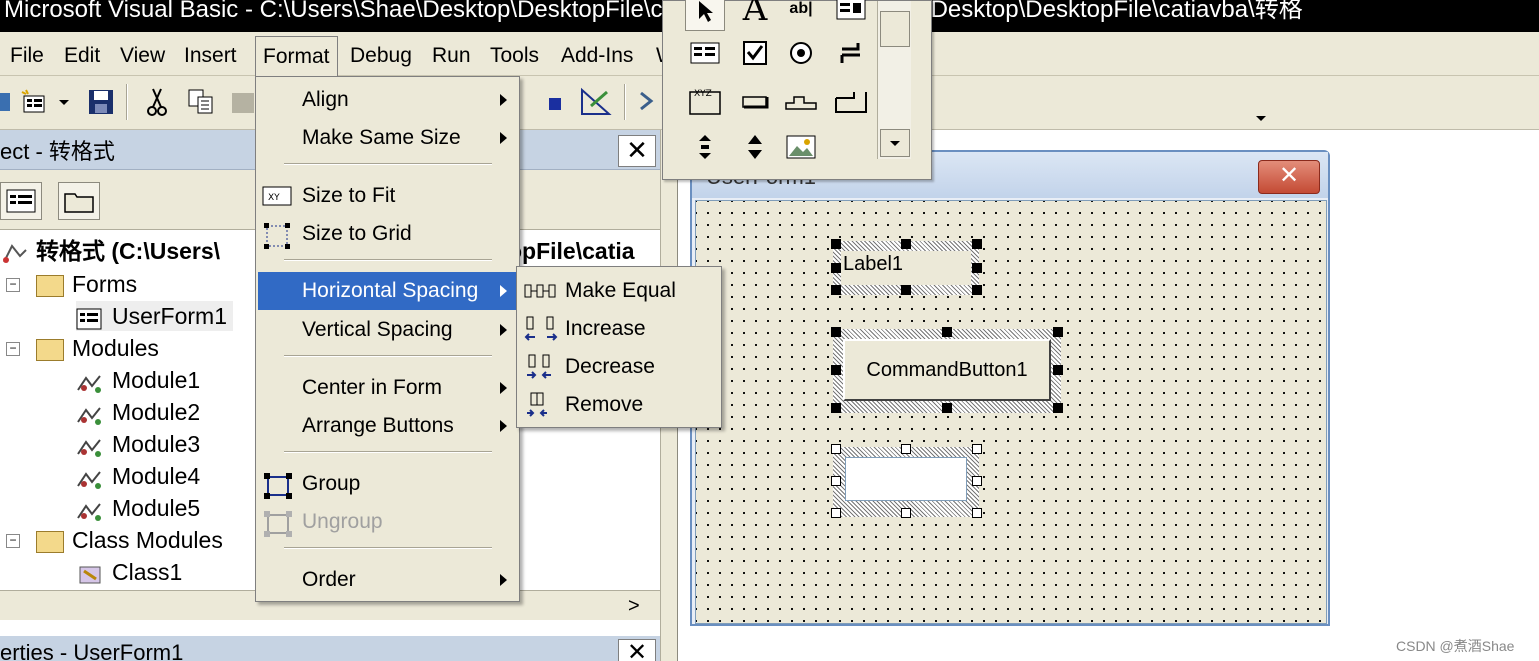  What do you see at coordinates (387, 291) in the screenshot?
I see `menu-item-horizontal-spacing: Horizontal Spacing` at bounding box center [387, 291].